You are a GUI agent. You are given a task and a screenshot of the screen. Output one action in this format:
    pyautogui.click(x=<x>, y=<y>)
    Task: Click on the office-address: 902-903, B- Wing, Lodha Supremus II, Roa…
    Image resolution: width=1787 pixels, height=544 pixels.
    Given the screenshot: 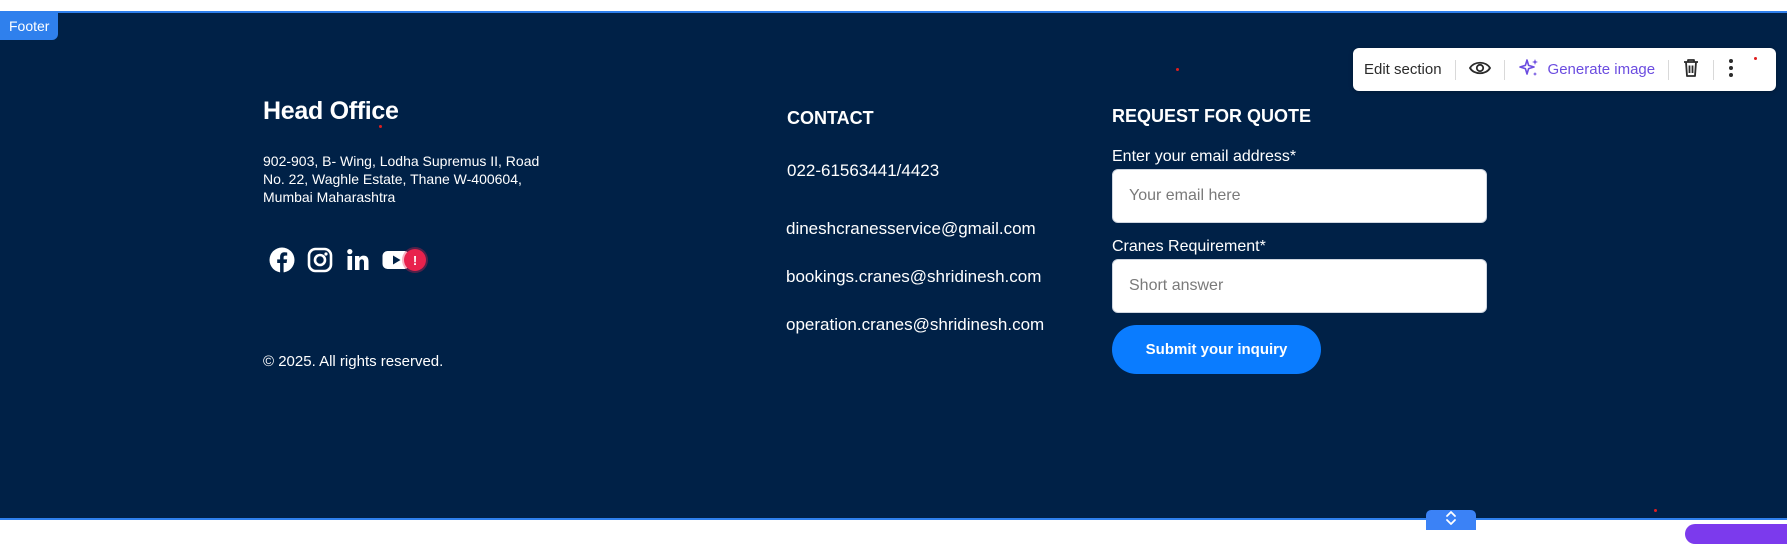 What is the action you would take?
    pyautogui.click(x=401, y=179)
    